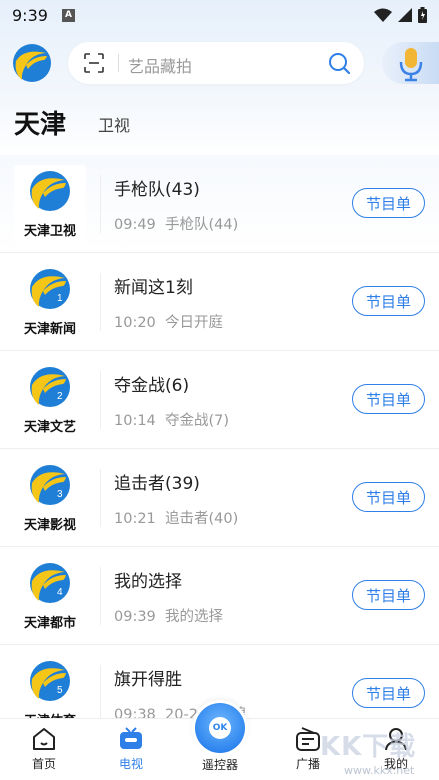  Describe the element at coordinates (60, 494) in the screenshot. I see `channel-number: 3` at that location.